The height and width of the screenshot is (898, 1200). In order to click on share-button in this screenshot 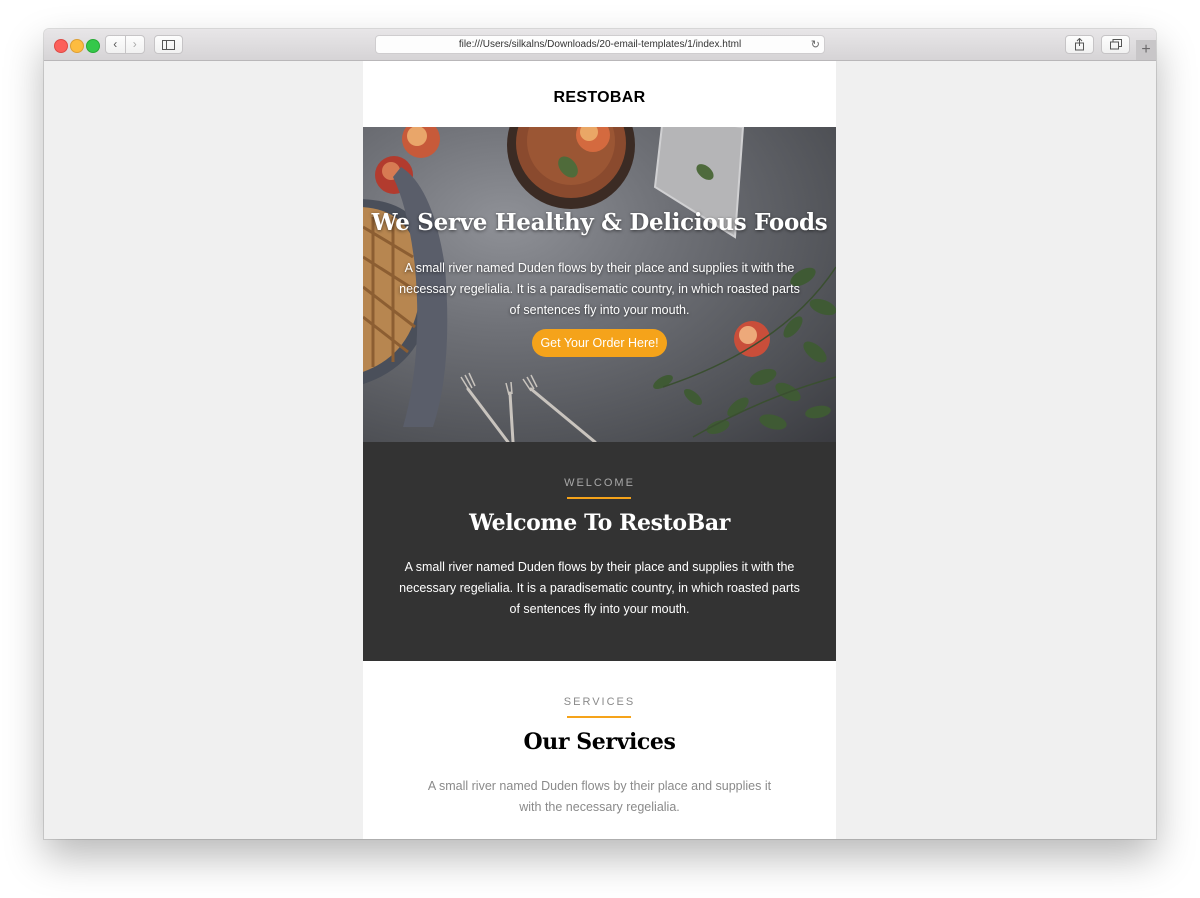, I will do `click(1079, 44)`.